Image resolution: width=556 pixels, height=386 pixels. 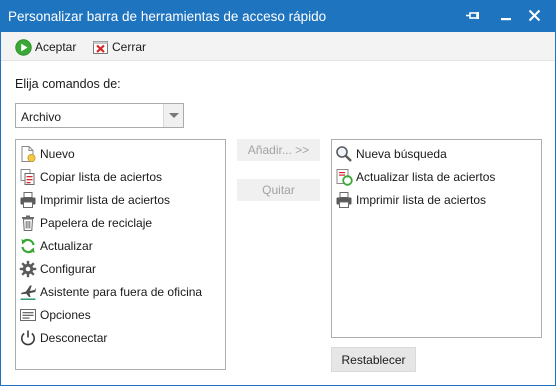 What do you see at coordinates (66, 245) in the screenshot?
I see `list-item-label: Actualizar` at bounding box center [66, 245].